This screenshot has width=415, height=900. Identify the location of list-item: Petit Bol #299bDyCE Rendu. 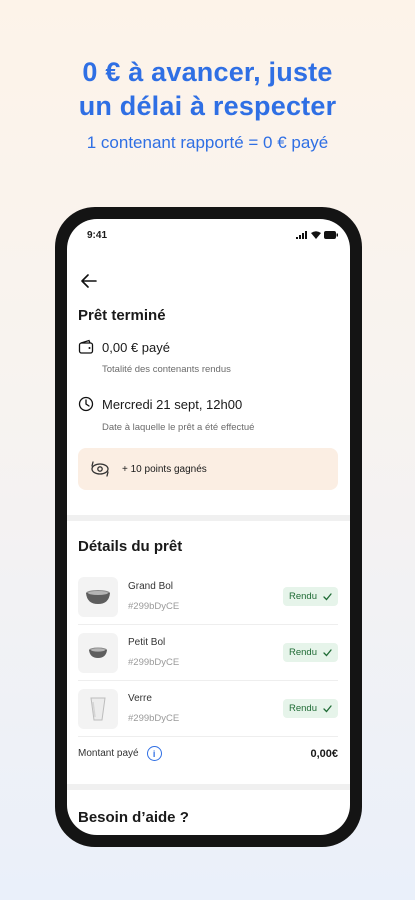
(208, 653).